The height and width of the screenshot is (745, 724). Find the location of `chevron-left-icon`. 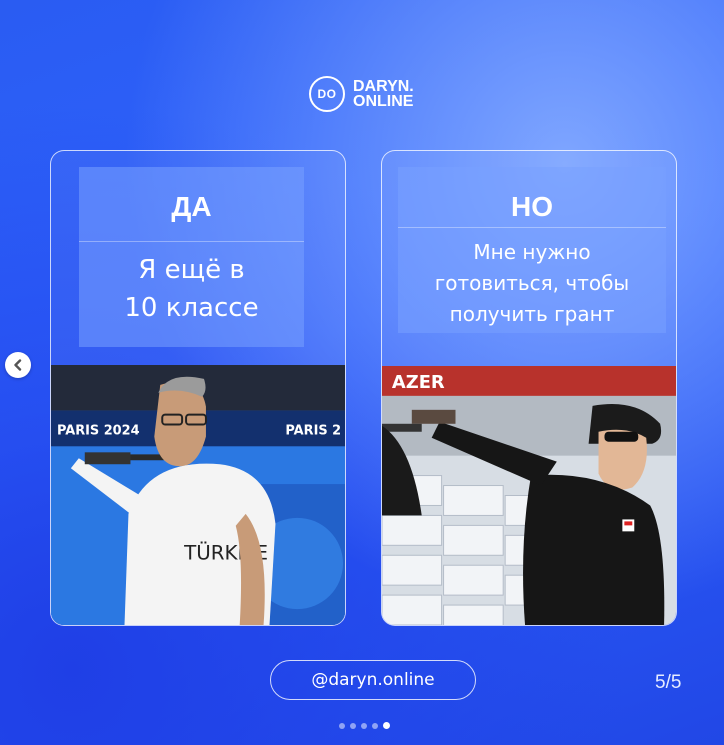

chevron-left-icon is located at coordinates (18, 365).